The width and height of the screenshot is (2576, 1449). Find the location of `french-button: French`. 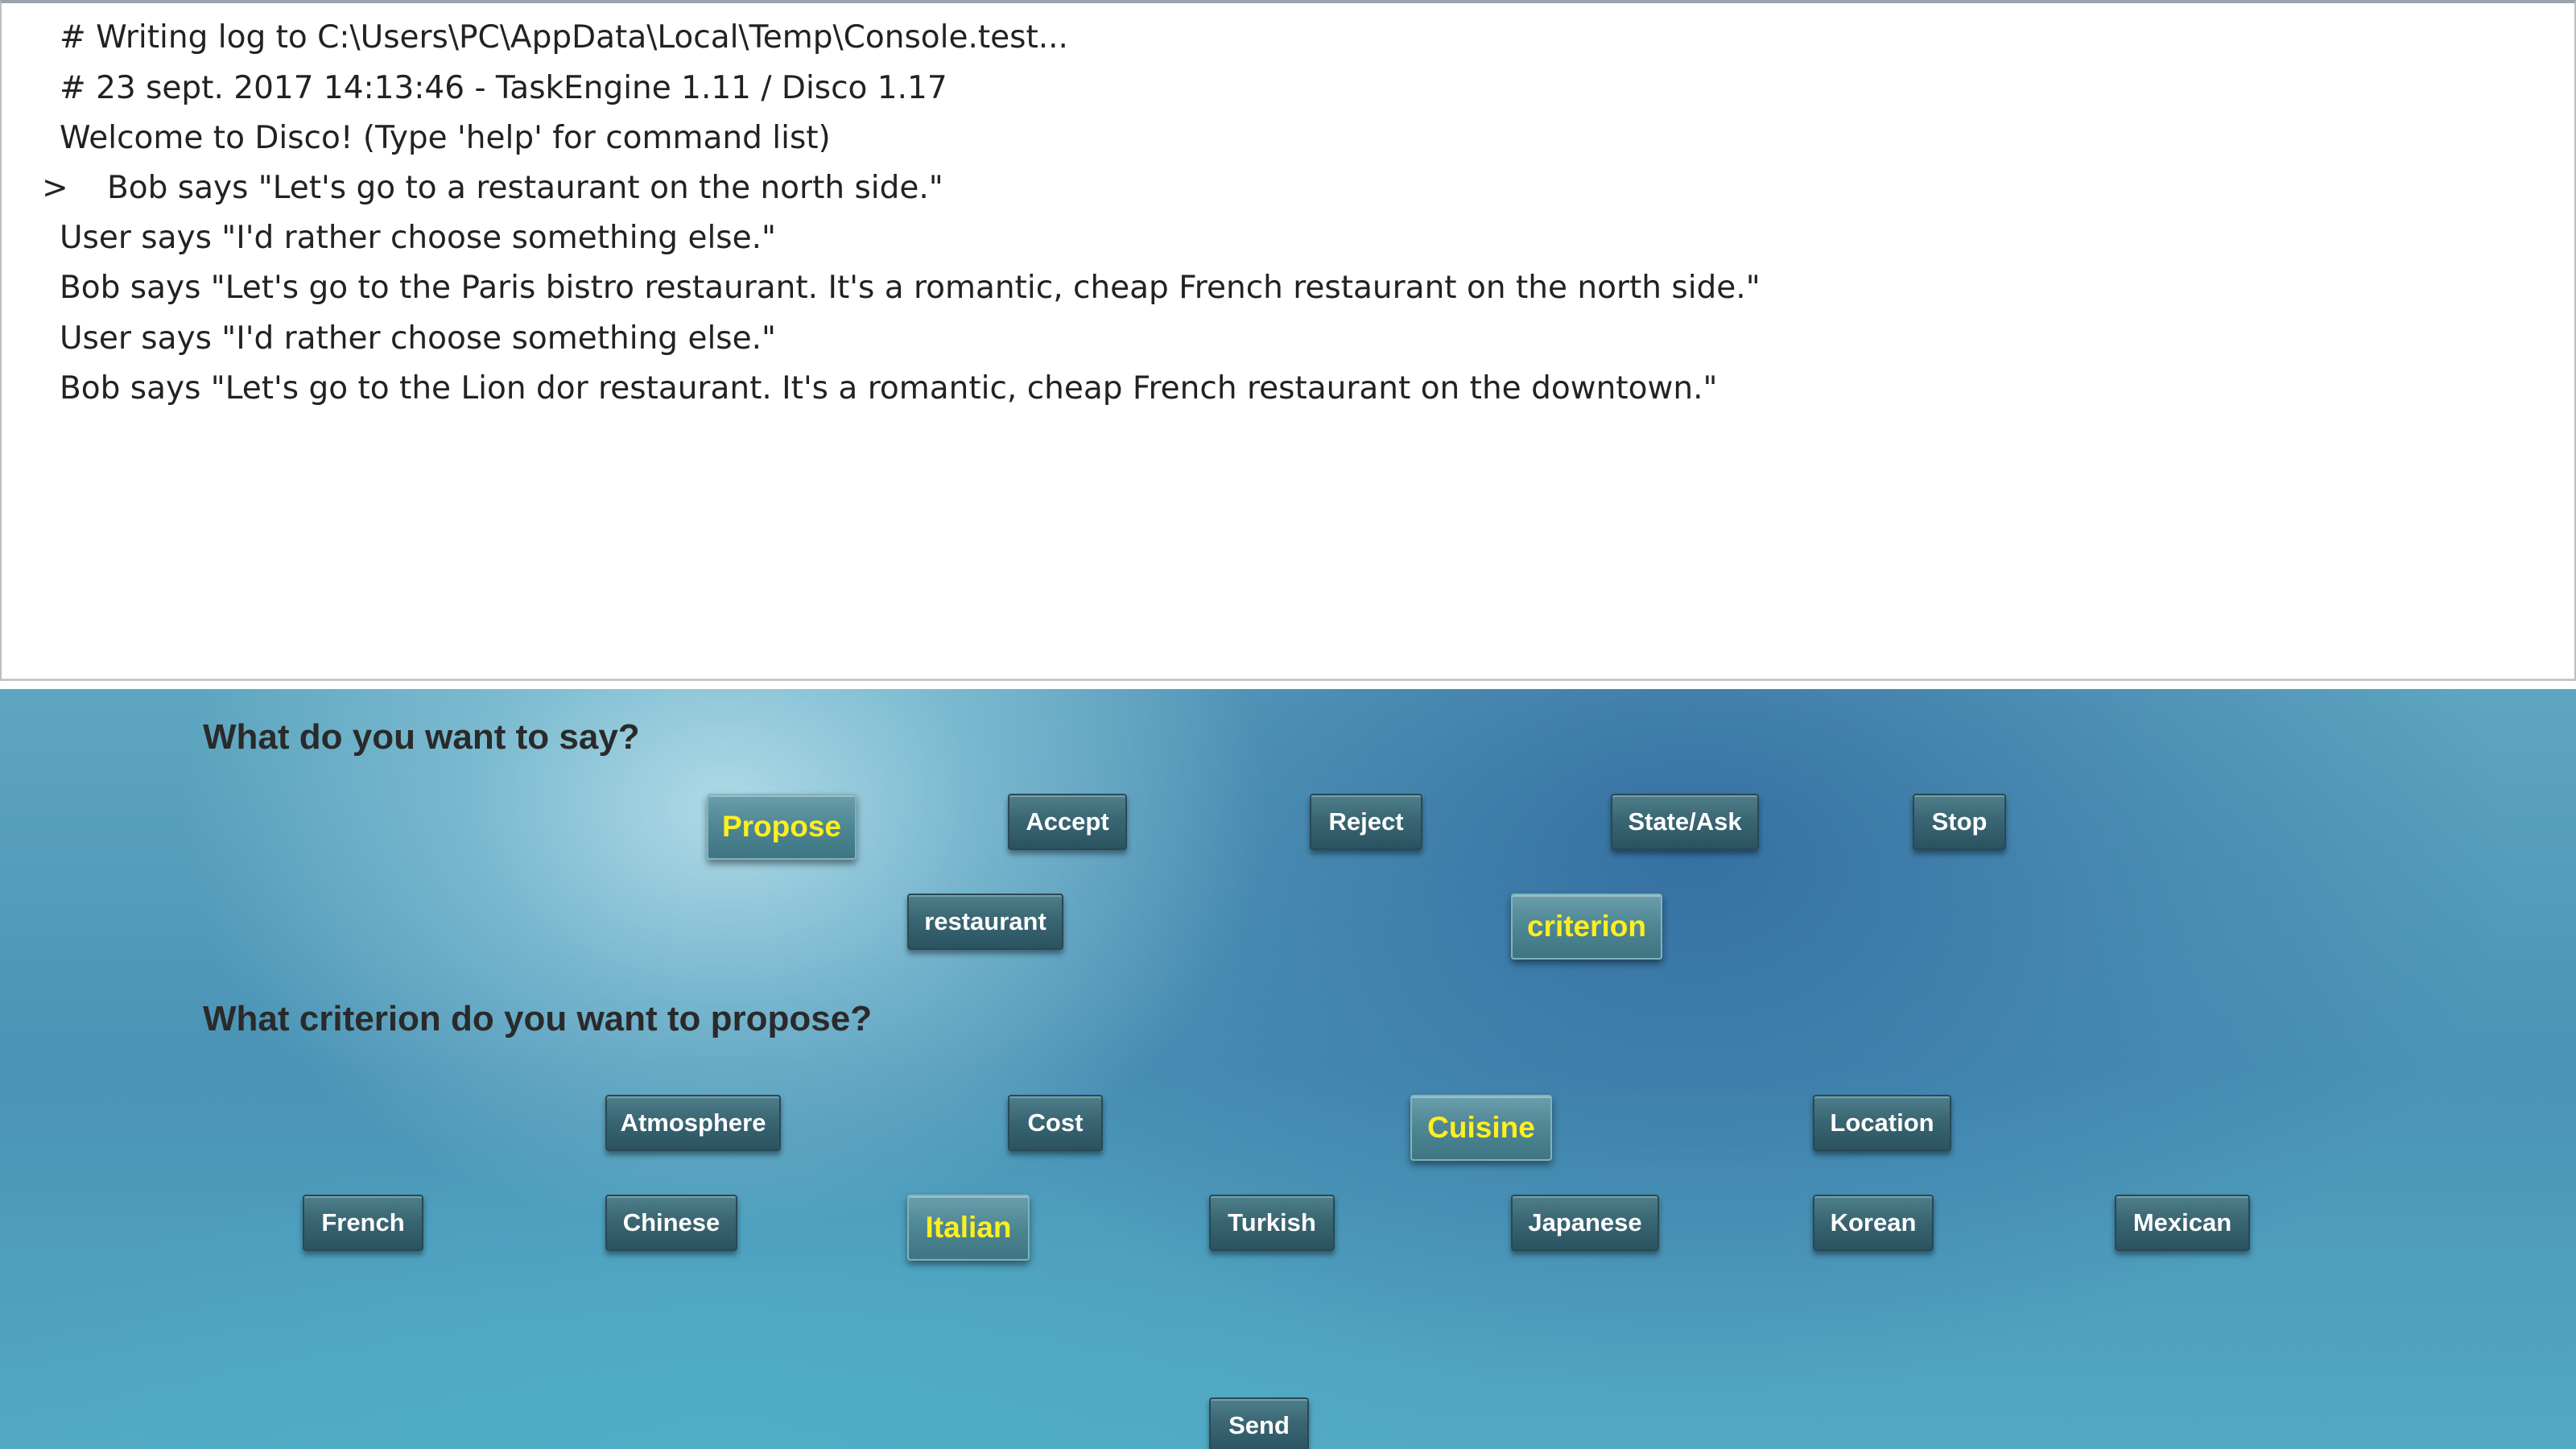

french-button: French is located at coordinates (363, 1223).